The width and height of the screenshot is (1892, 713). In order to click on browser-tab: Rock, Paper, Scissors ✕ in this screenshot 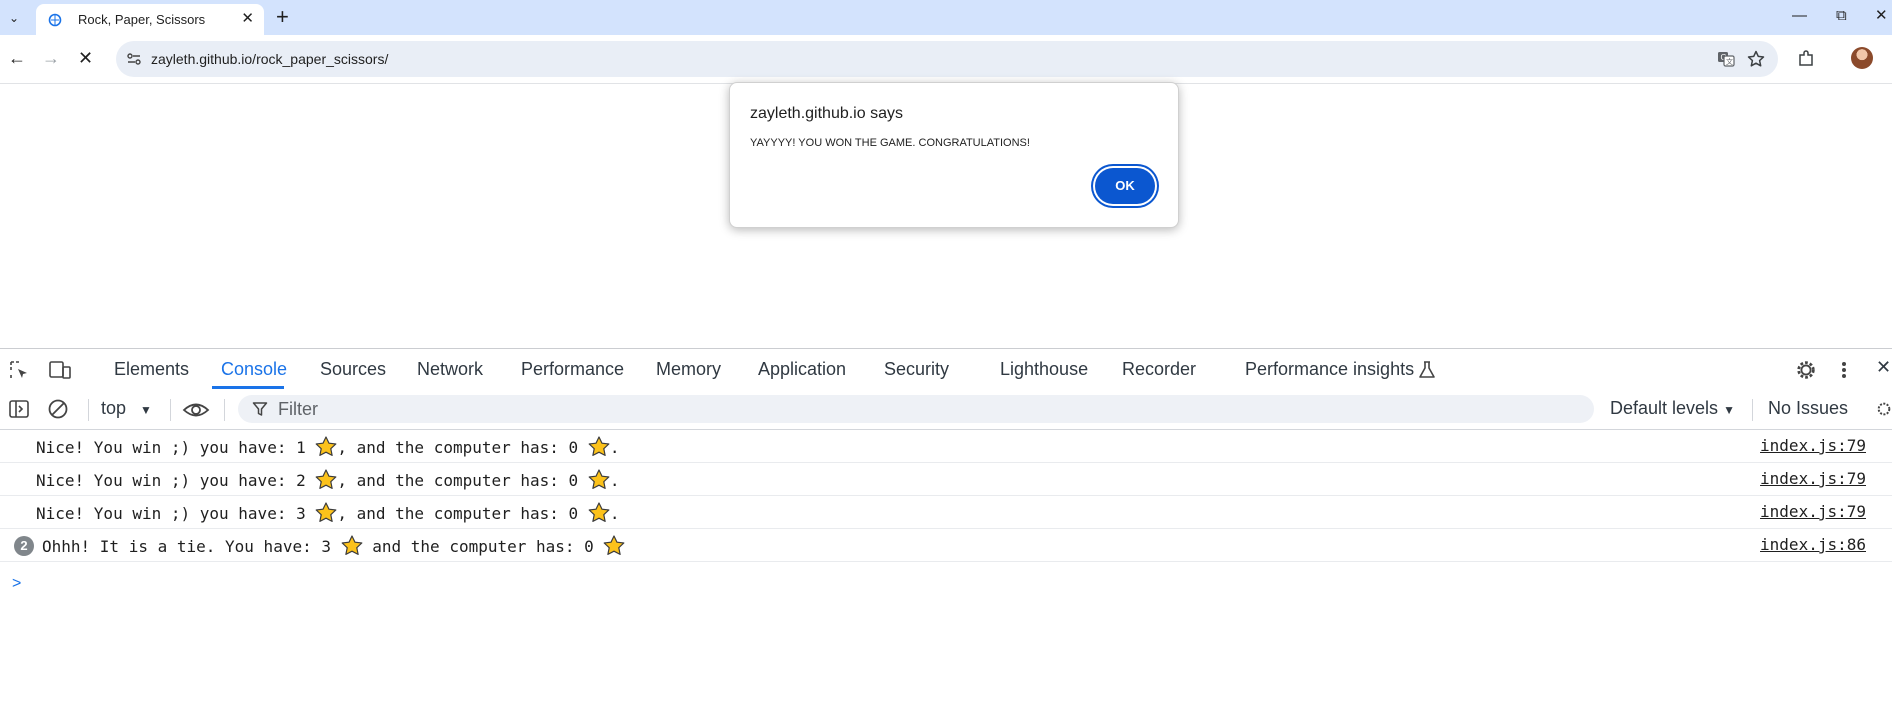, I will do `click(150, 19)`.